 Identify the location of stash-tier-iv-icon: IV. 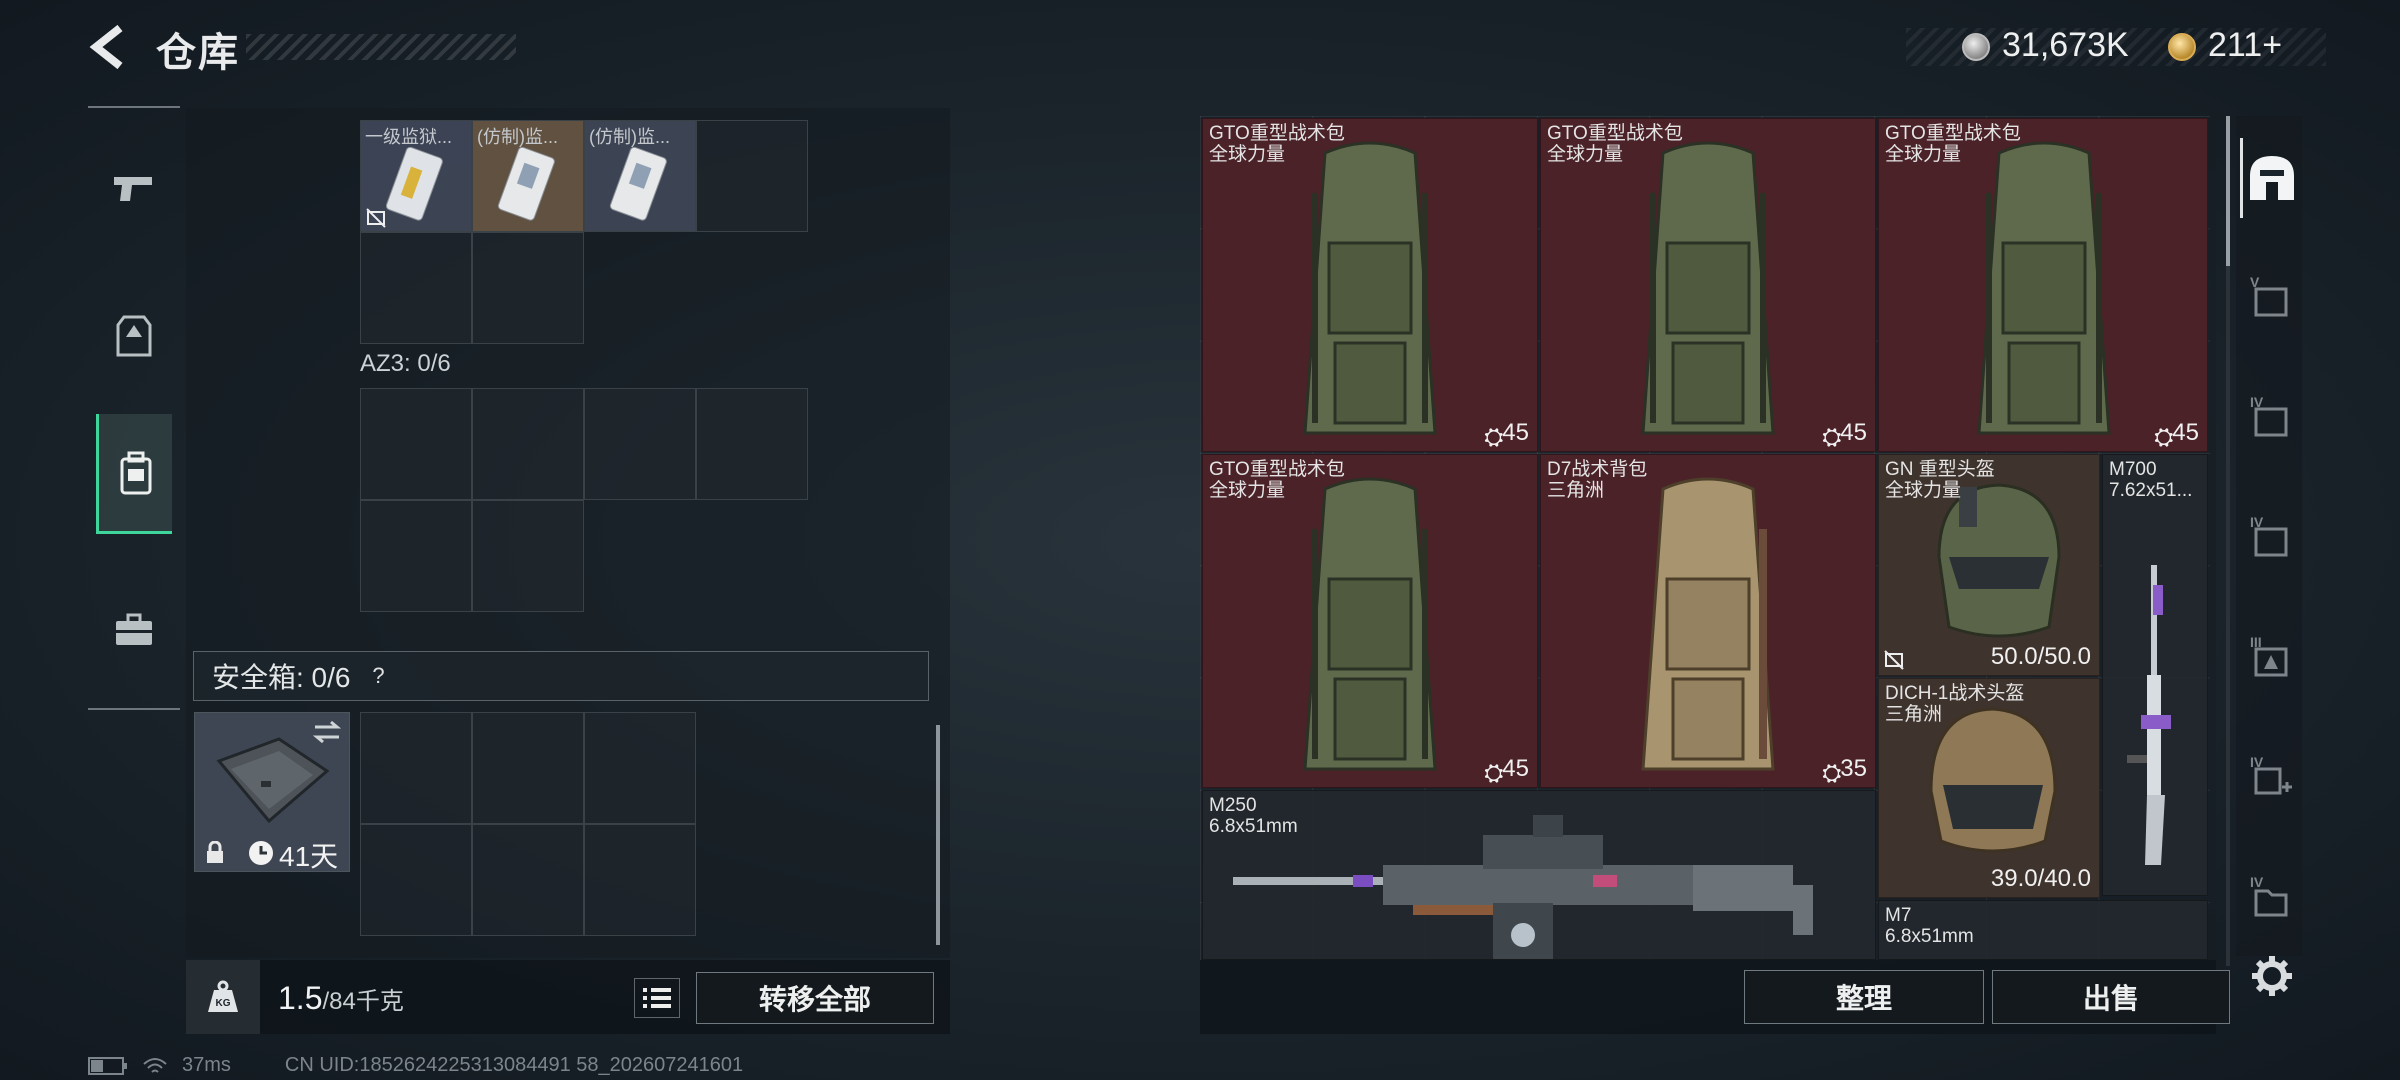
(2269, 535).